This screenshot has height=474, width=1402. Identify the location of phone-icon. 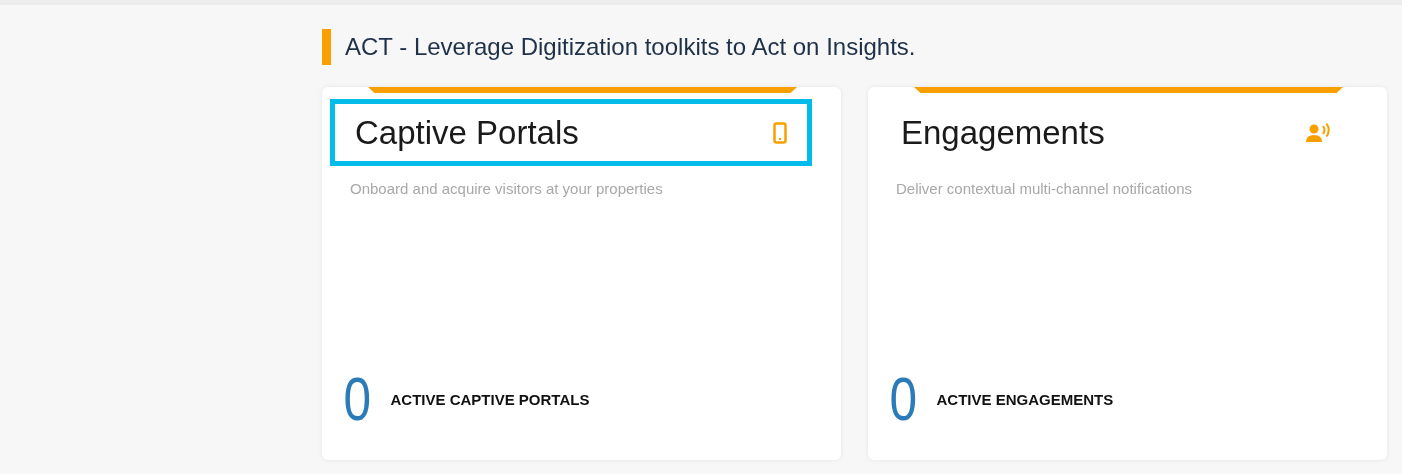
(780, 132).